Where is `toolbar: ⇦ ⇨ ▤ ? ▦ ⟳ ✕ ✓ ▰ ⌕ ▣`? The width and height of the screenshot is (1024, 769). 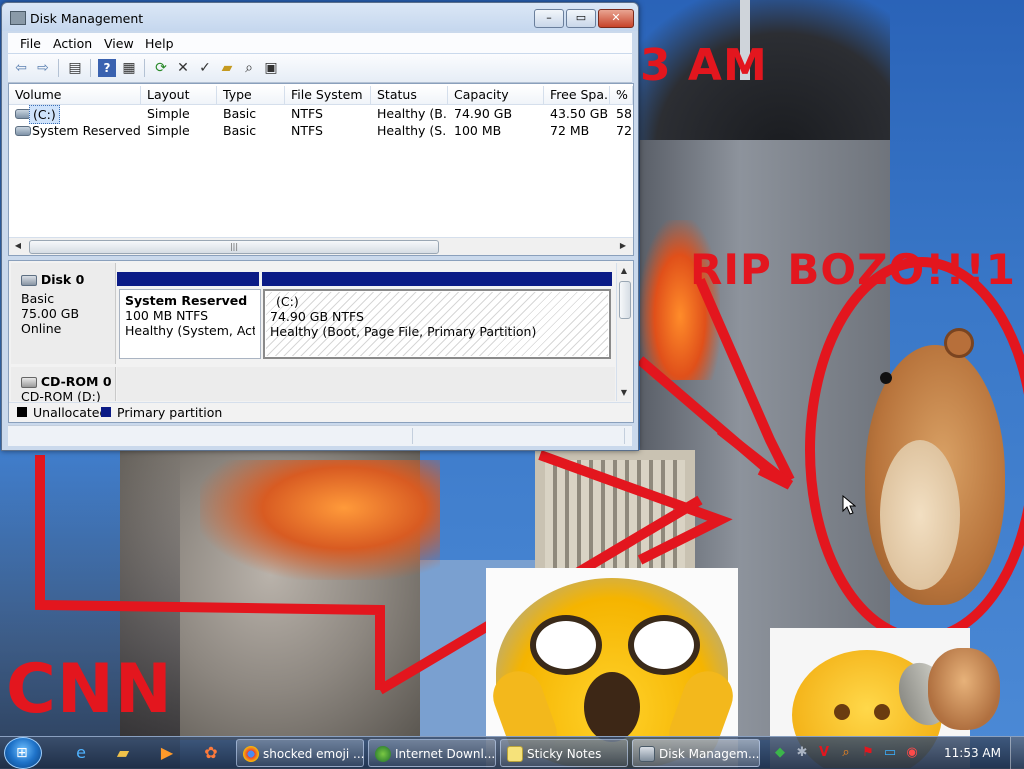 toolbar: ⇦ ⇨ ▤ ? ▦ ⟳ ✕ ✓ ▰ ⌕ ▣ is located at coordinates (320, 68).